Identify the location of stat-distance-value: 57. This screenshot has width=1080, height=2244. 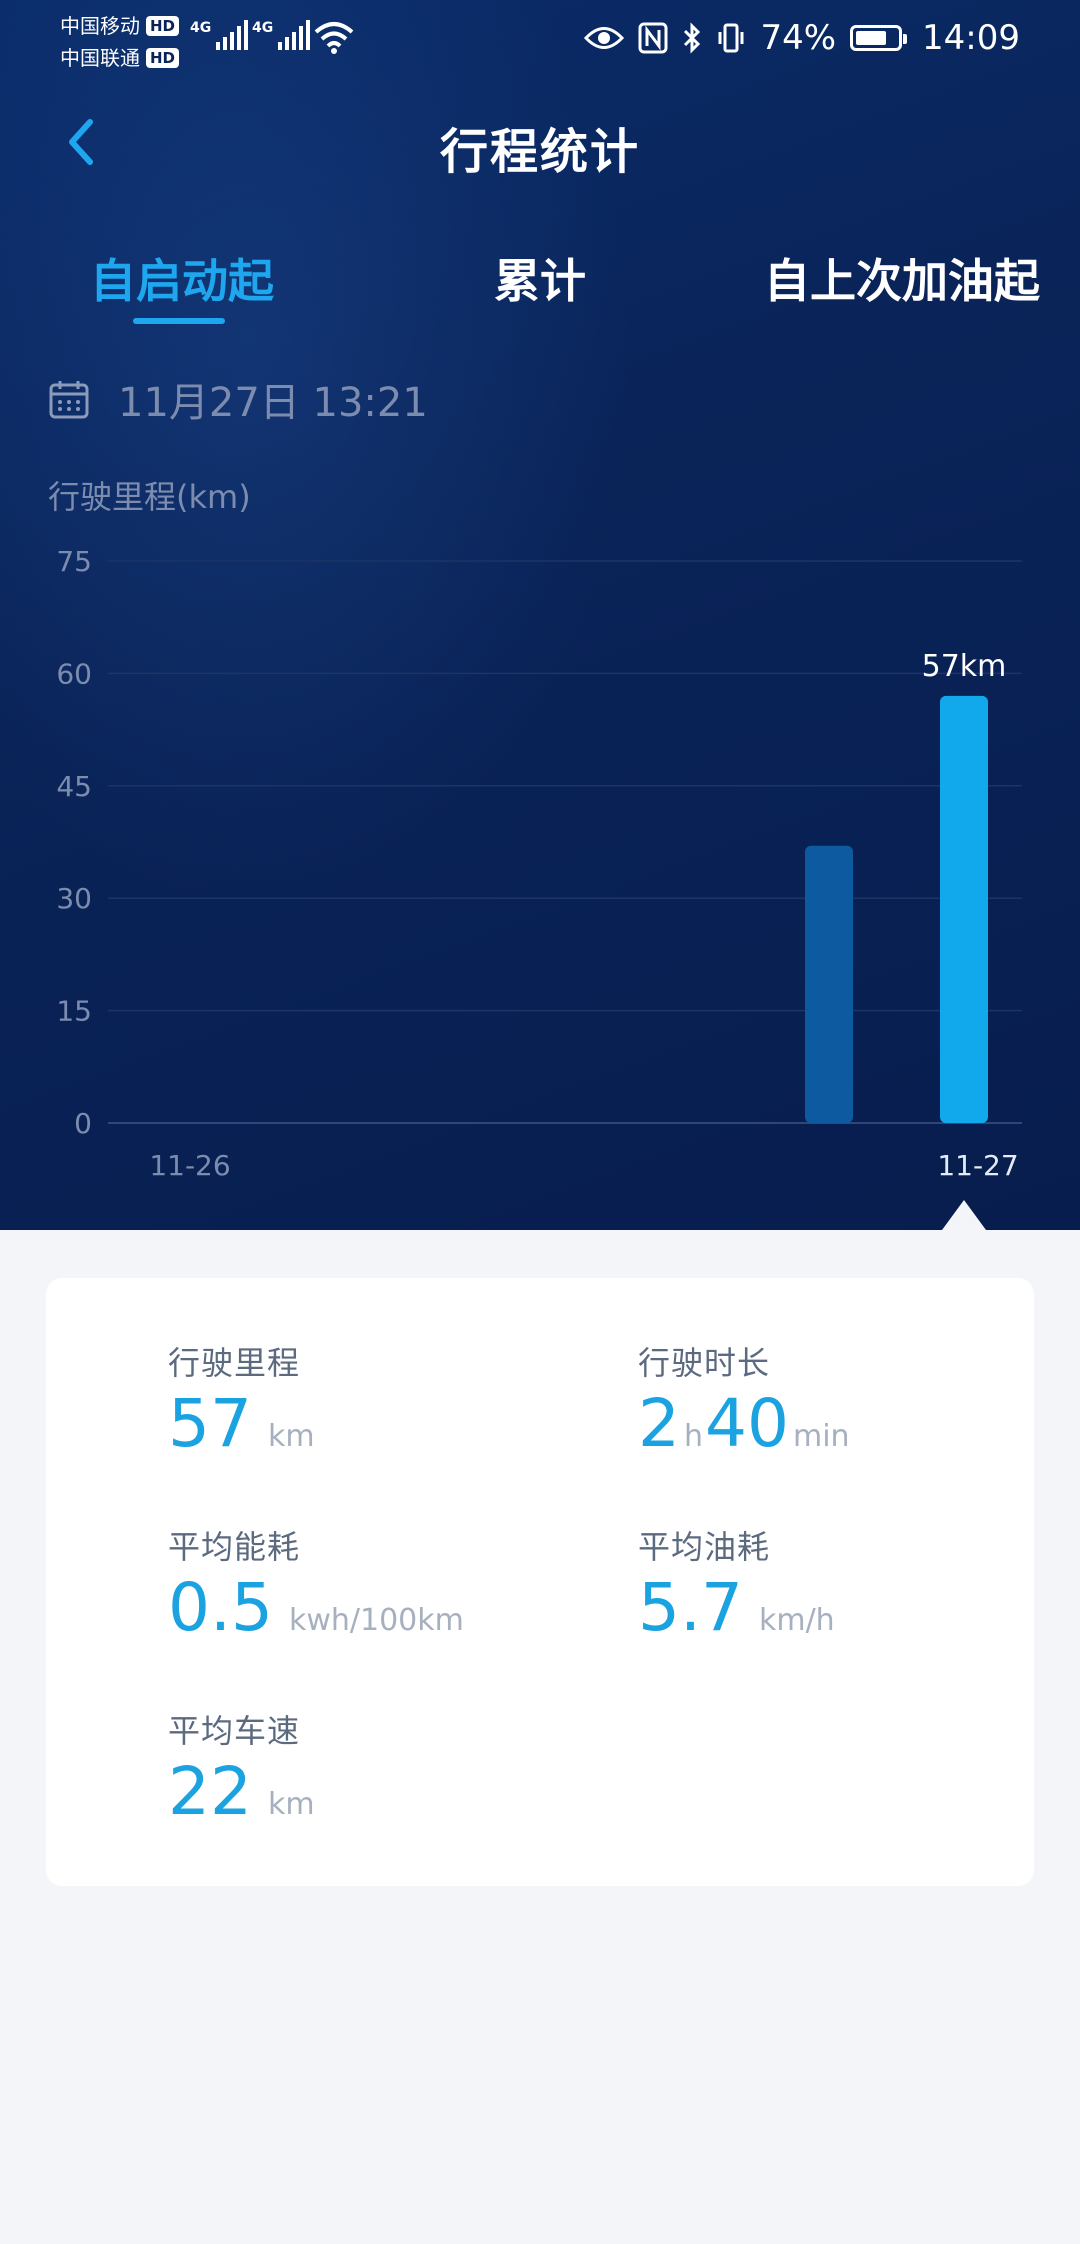
(210, 1423).